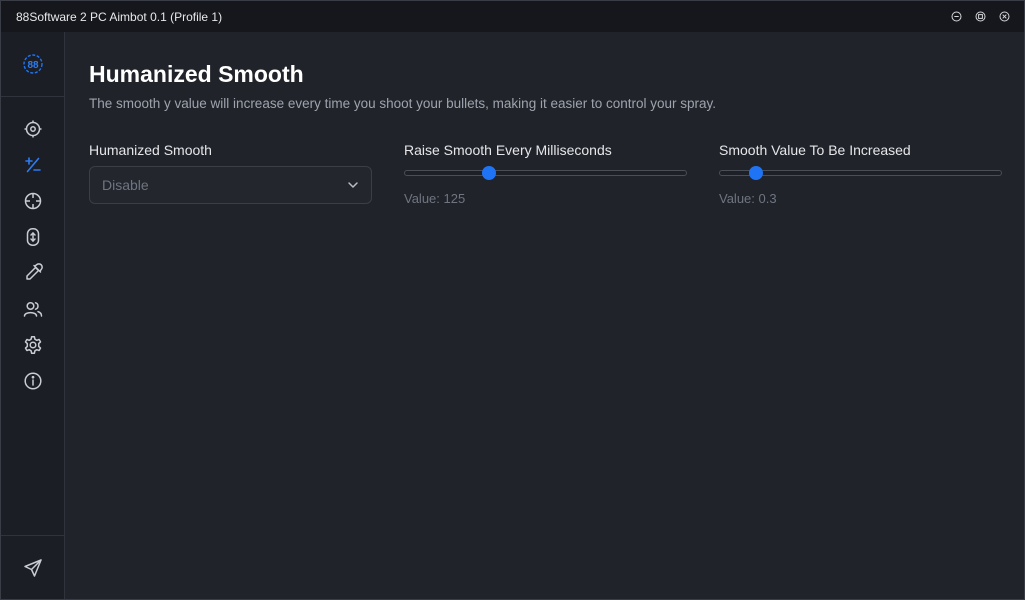 This screenshot has height=600, width=1025. Describe the element at coordinates (150, 150) in the screenshot. I see `humanized-smooth-label: Humanized Smooth` at that location.